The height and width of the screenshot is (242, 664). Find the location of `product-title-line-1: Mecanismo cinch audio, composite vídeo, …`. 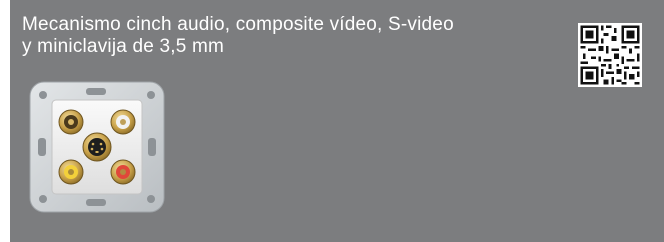

product-title-line-1: Mecanismo cinch audio, composite vídeo, … is located at coordinates (238, 24).